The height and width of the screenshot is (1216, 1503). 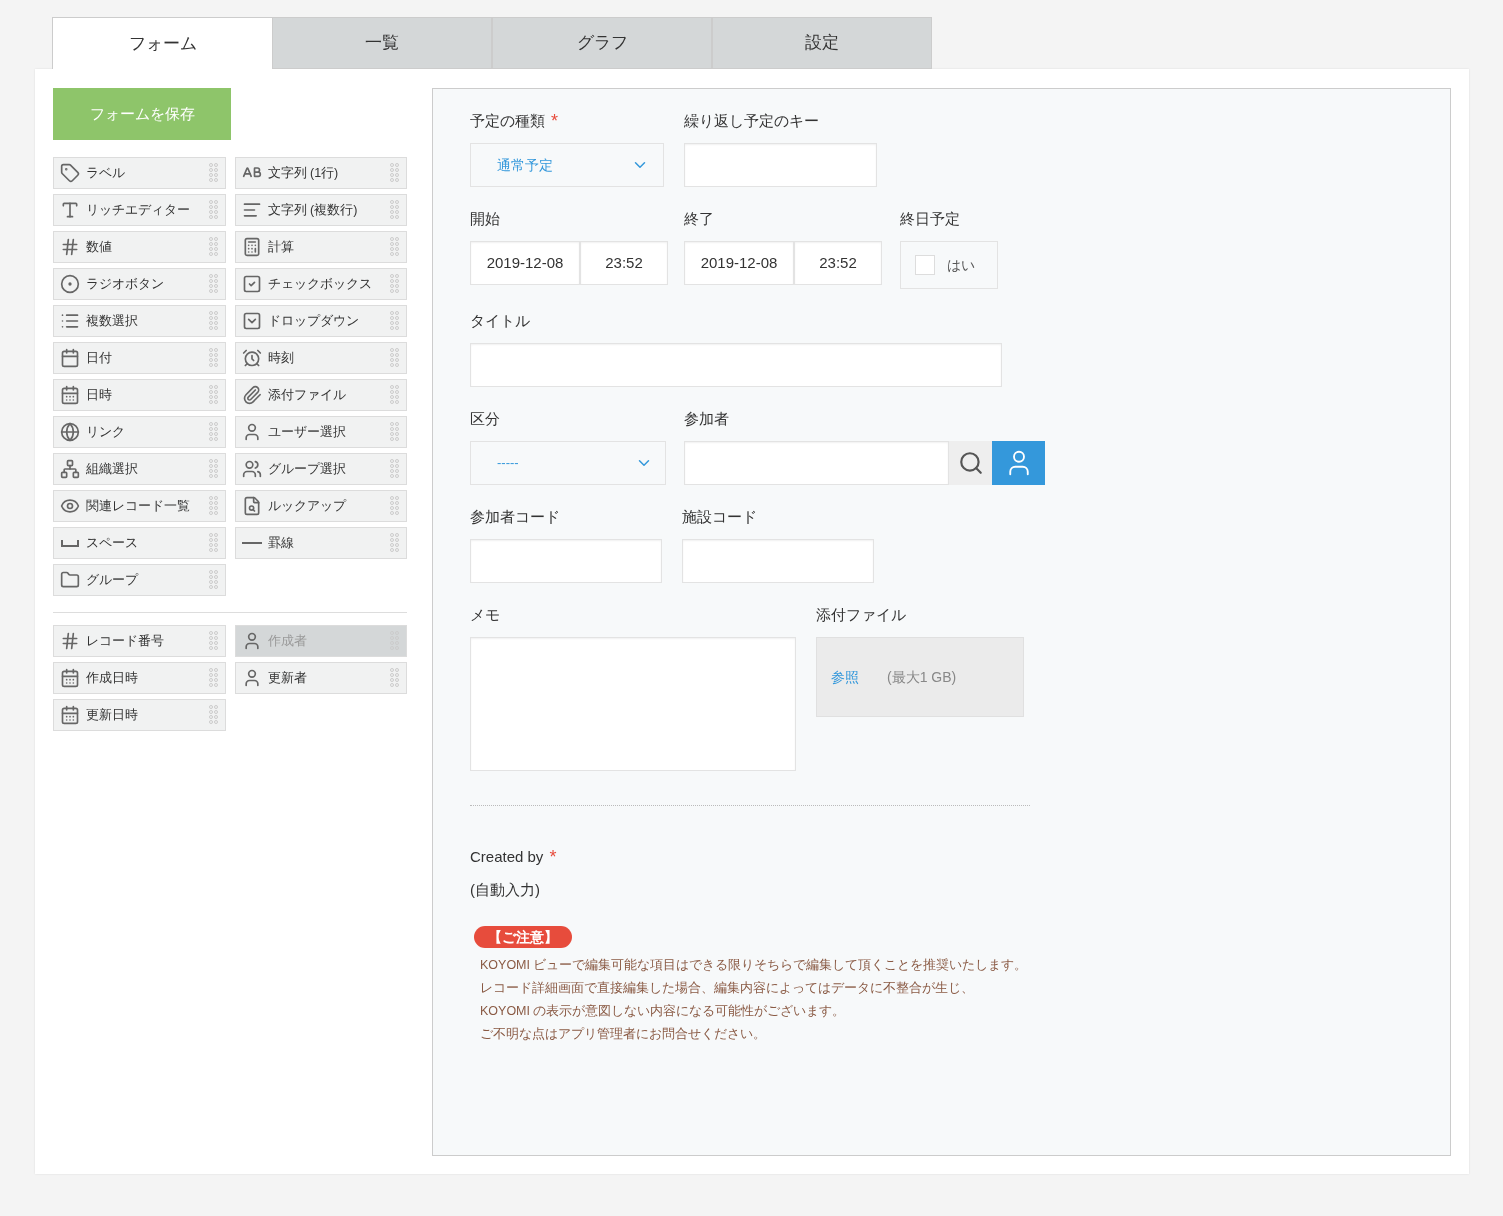 What do you see at coordinates (139, 432) in the screenshot?
I see `field-palette-item: リンク` at bounding box center [139, 432].